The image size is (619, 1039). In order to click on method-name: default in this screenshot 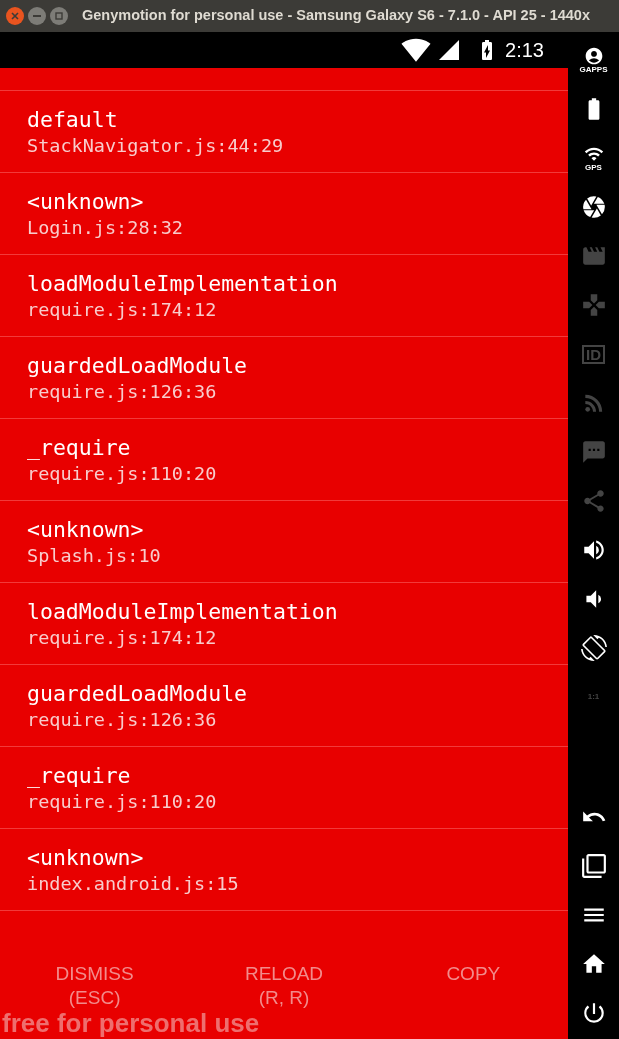, I will do `click(72, 120)`.